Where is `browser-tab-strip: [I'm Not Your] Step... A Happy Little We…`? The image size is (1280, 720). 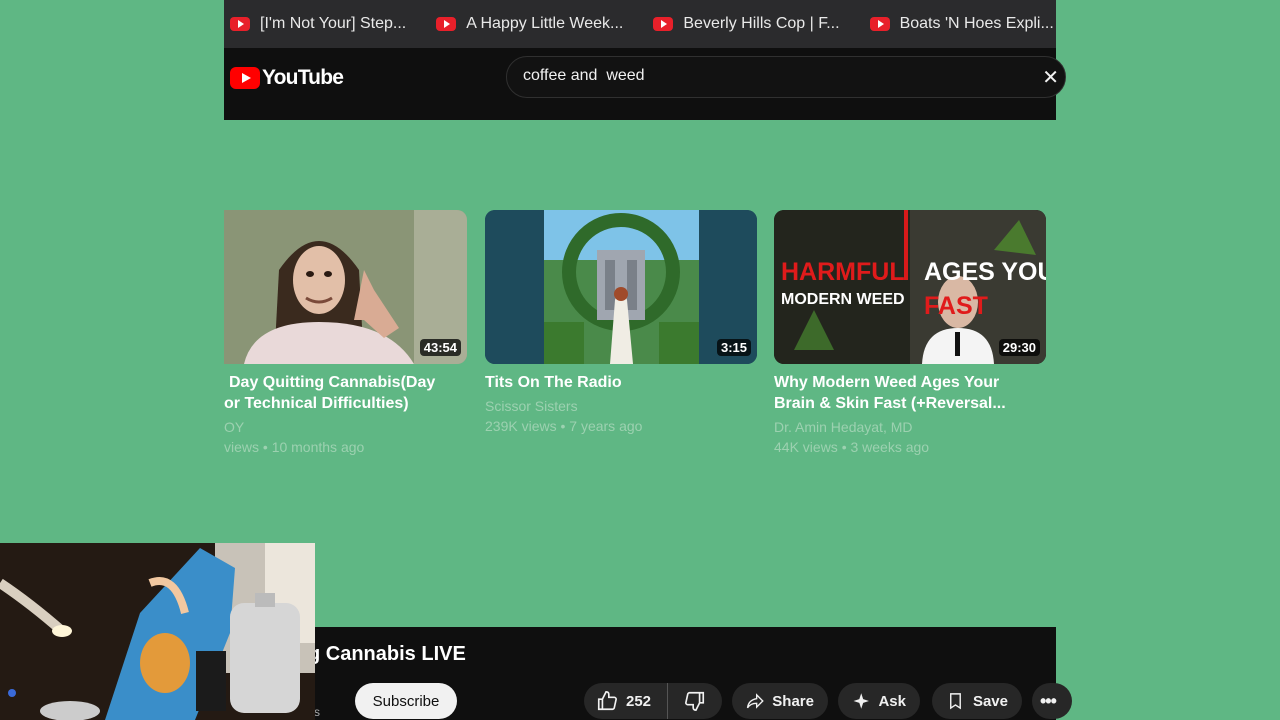
browser-tab-strip: [I'm Not Your] Step... A Happy Little We… is located at coordinates (640, 24).